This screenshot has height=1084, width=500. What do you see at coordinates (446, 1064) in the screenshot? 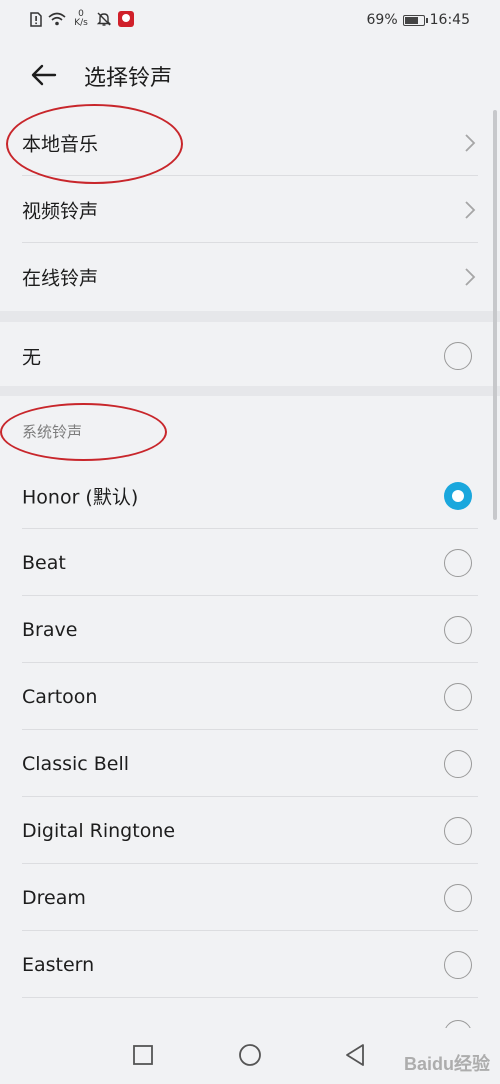
I see `watermark: Baidu经验` at bounding box center [446, 1064].